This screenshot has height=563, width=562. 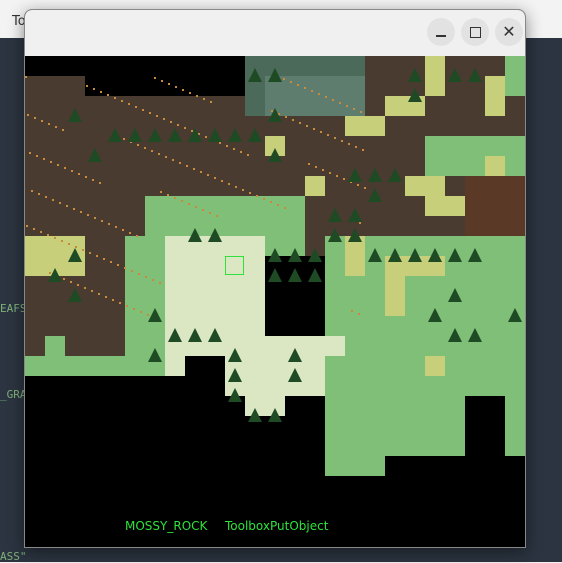 What do you see at coordinates (215, 286) in the screenshot?
I see `sand-tile` at bounding box center [215, 286].